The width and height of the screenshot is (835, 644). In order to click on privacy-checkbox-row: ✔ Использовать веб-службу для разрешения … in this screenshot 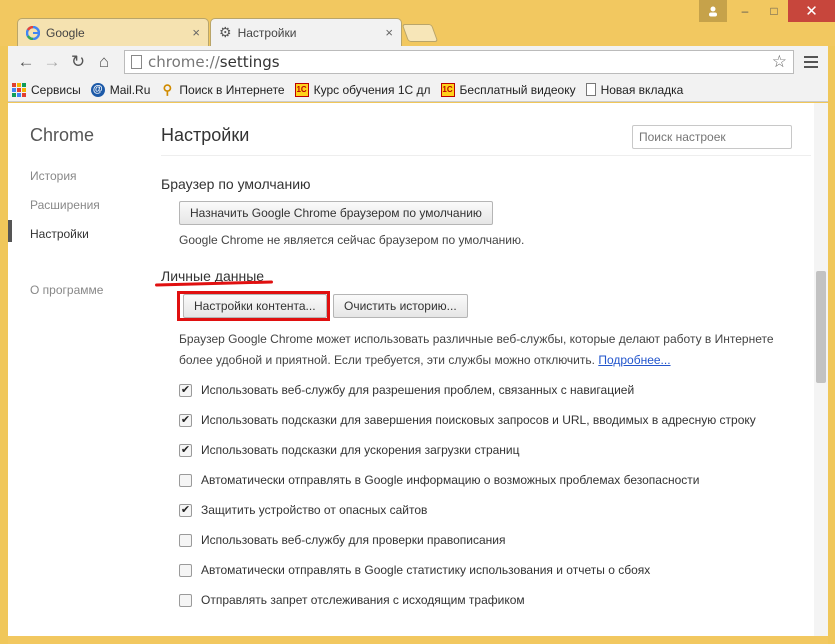, I will do `click(406, 390)`.